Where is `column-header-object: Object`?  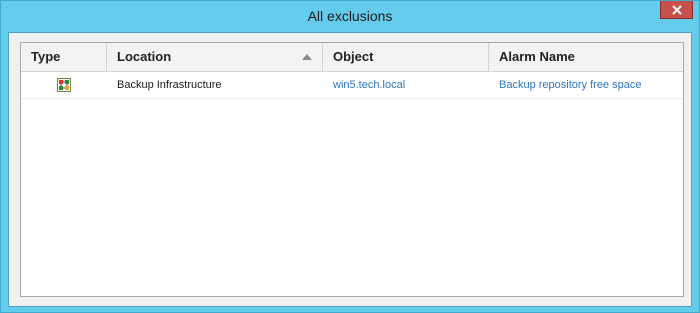
column-header-object: Object is located at coordinates (406, 57).